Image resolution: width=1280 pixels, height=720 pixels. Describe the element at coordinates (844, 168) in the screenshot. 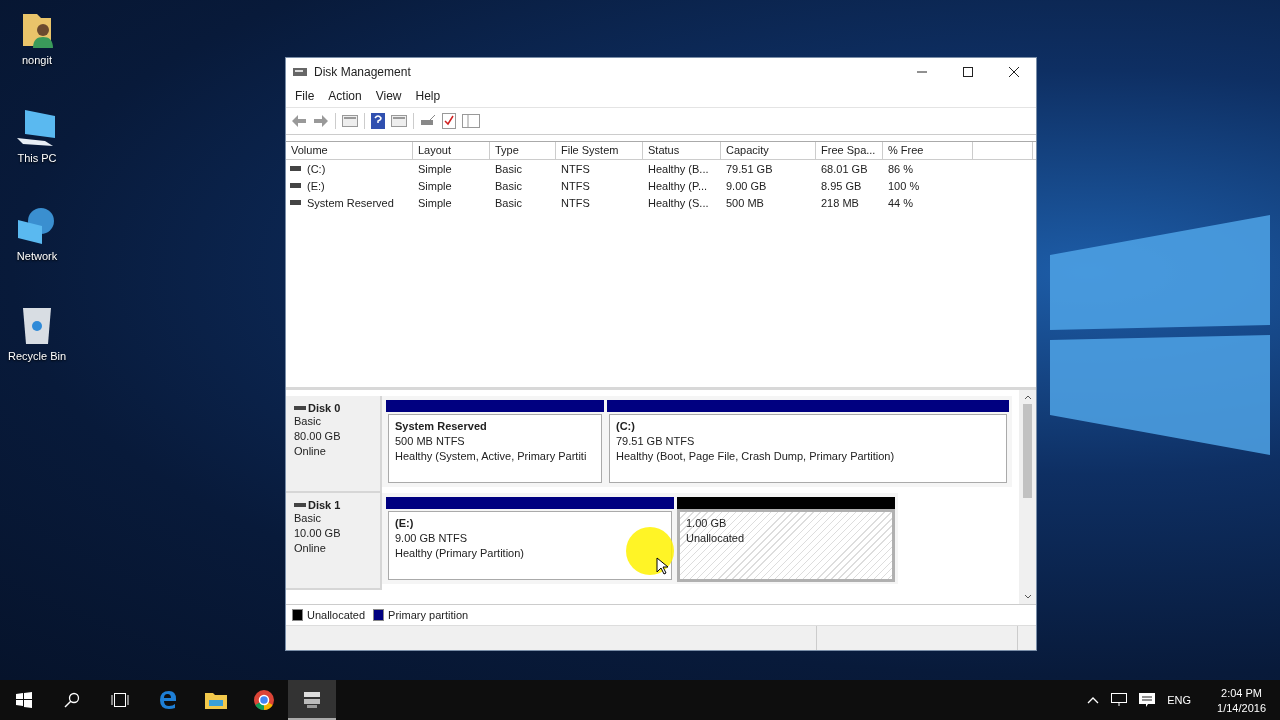

I see `table-cell: 68.01 GB` at that location.